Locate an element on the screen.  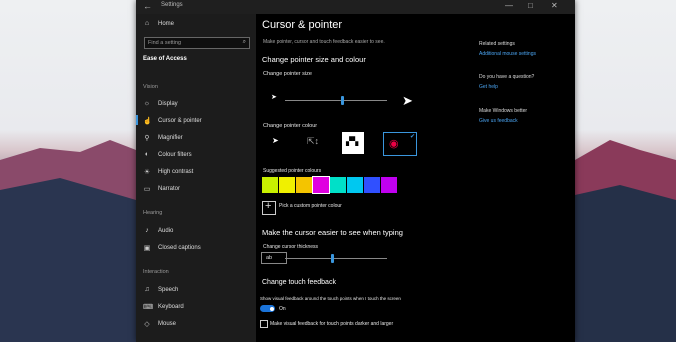
pointer-colour-white-option: ➤ is located at coordinates (277, 143).